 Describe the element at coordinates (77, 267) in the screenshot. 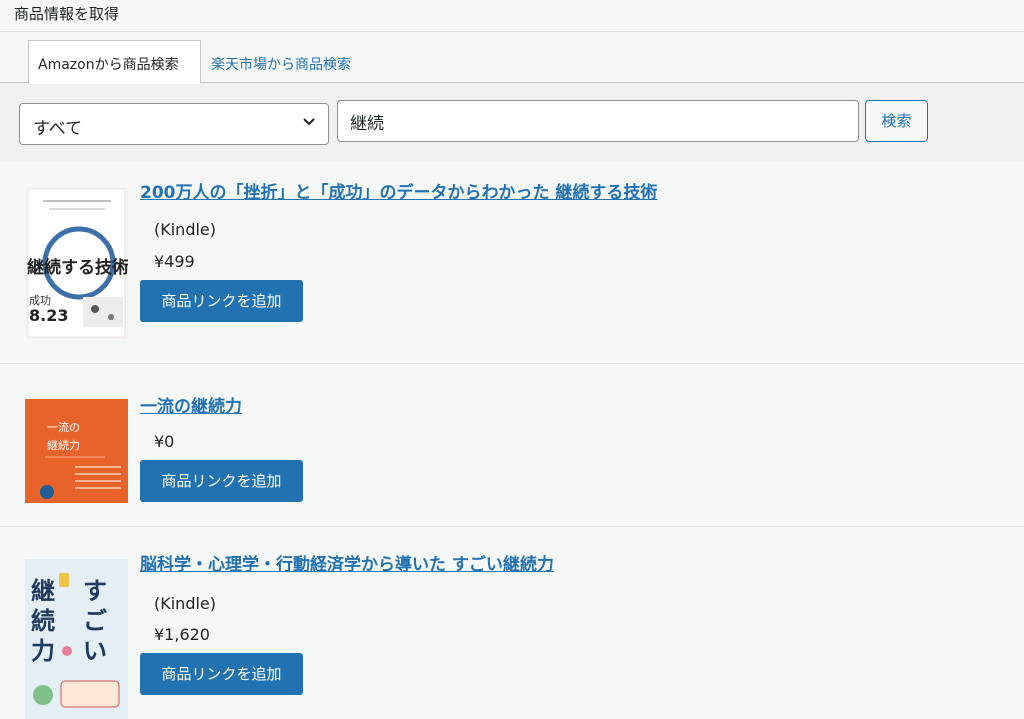

I see `cover-title-text: 継続する技術` at that location.